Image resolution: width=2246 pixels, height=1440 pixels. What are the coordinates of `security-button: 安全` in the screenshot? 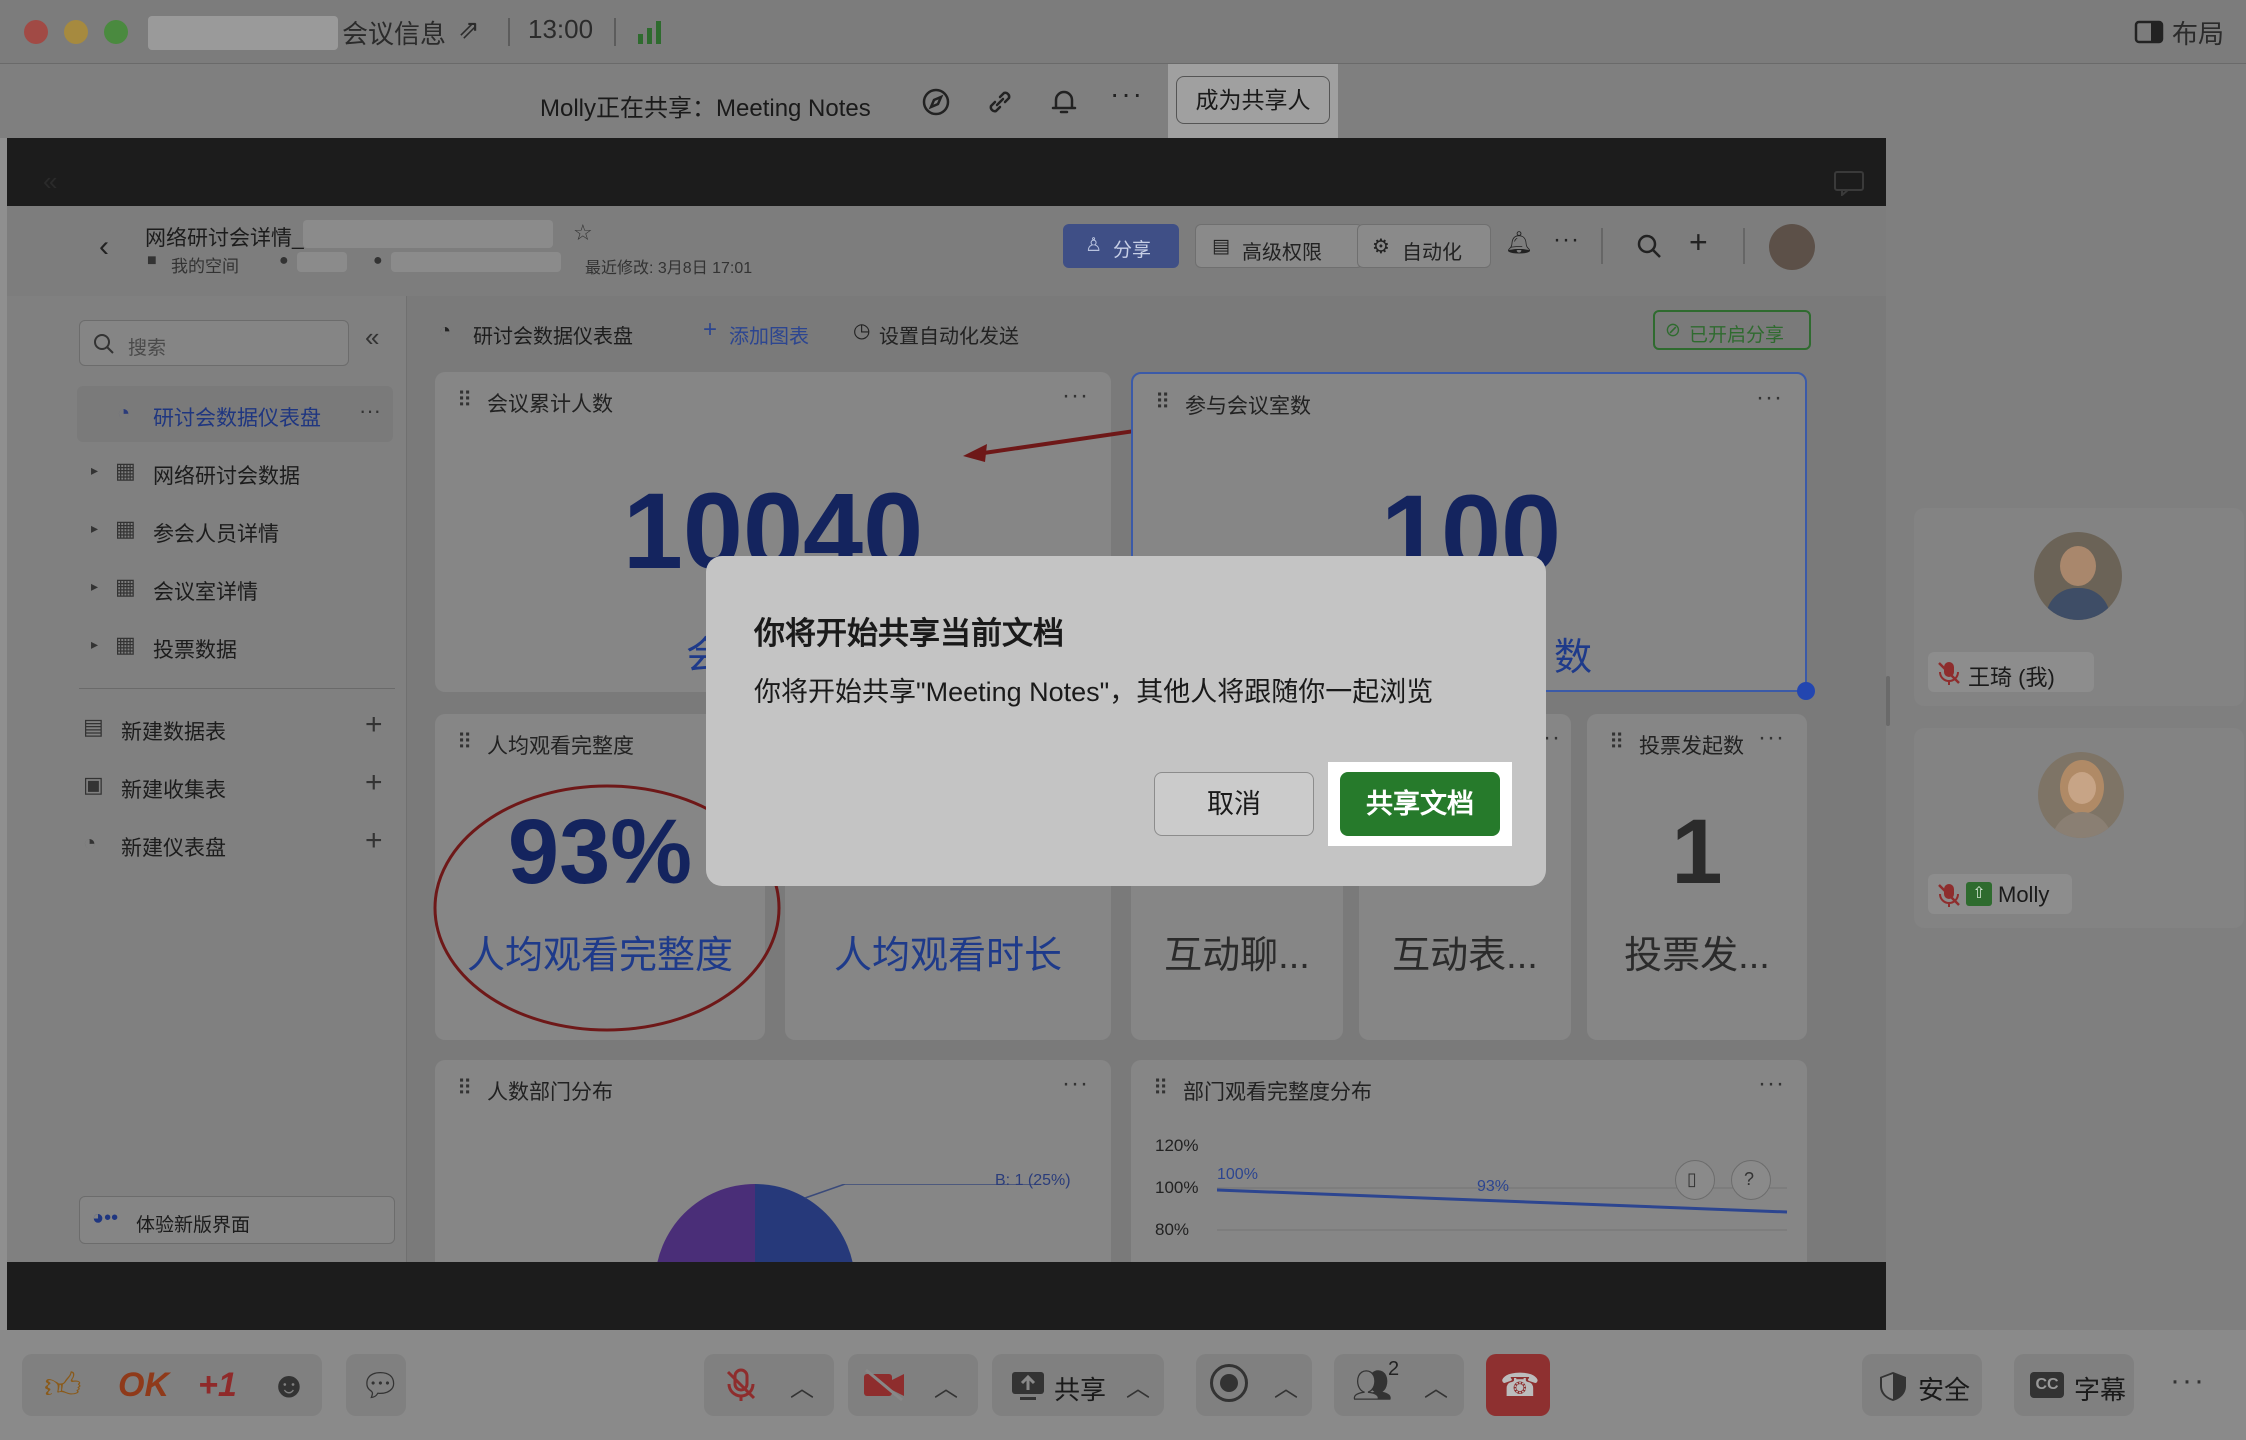 It's located at (1922, 1385).